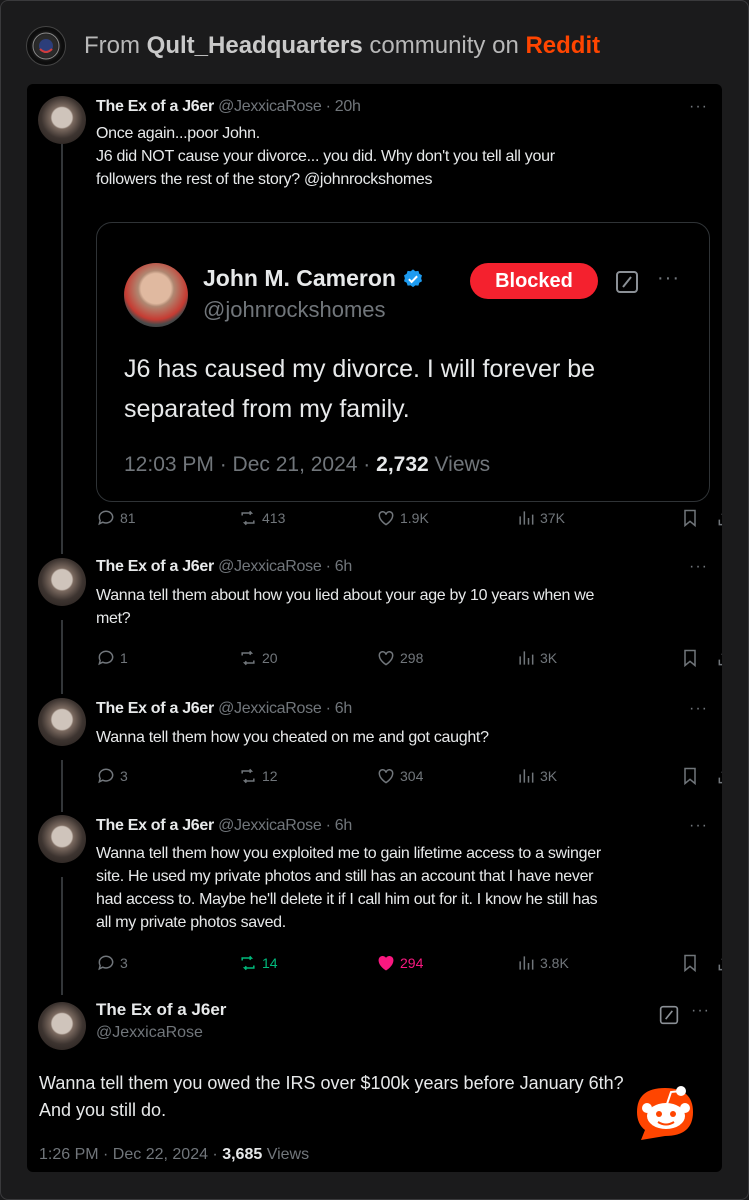 The image size is (749, 1200). I want to click on bookmark-icon, so click(690, 963).